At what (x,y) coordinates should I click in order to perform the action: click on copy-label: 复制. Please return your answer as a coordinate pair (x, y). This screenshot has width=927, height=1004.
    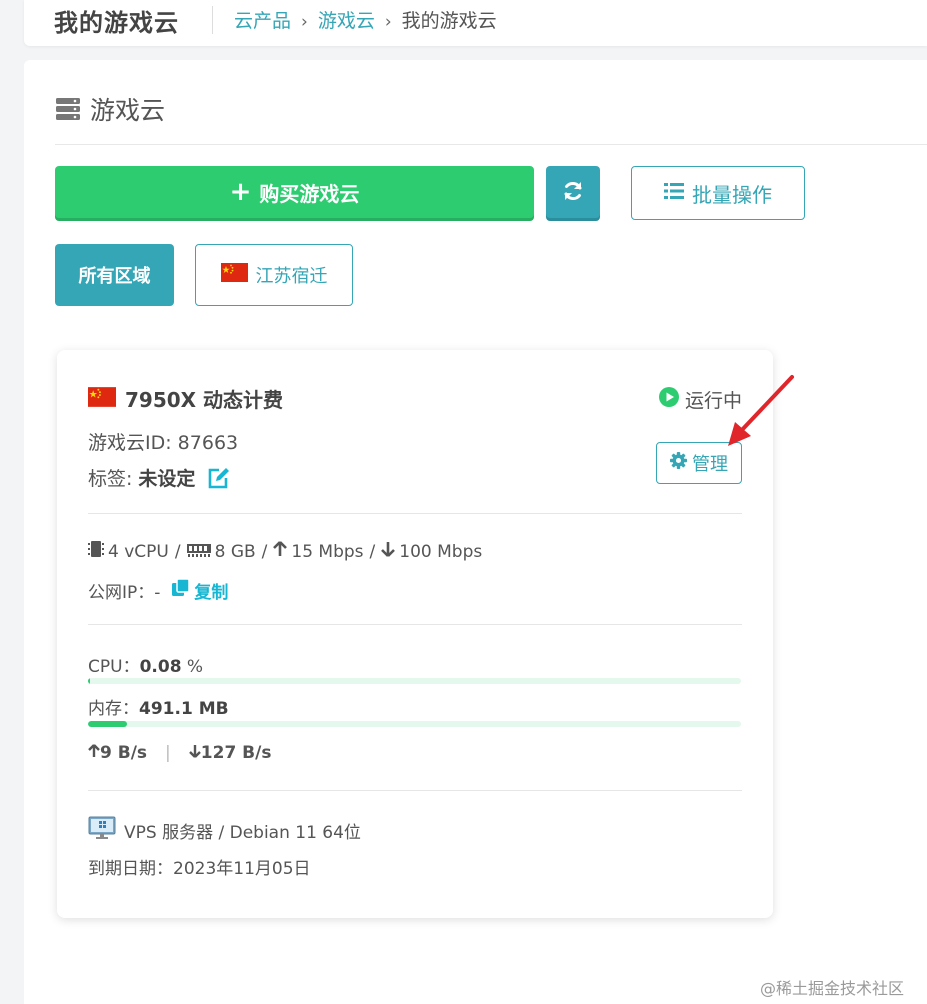
    Looking at the image, I should click on (211, 593).